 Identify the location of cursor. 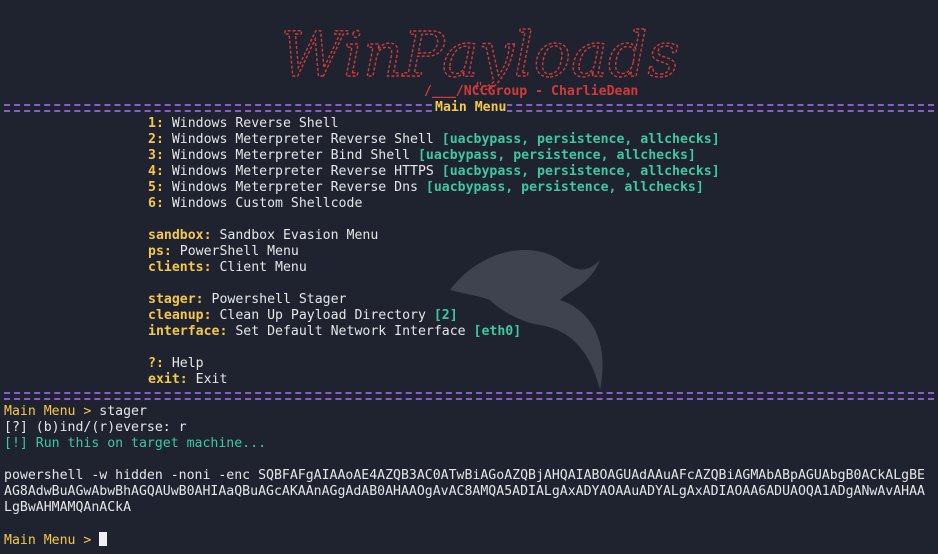
(103, 539).